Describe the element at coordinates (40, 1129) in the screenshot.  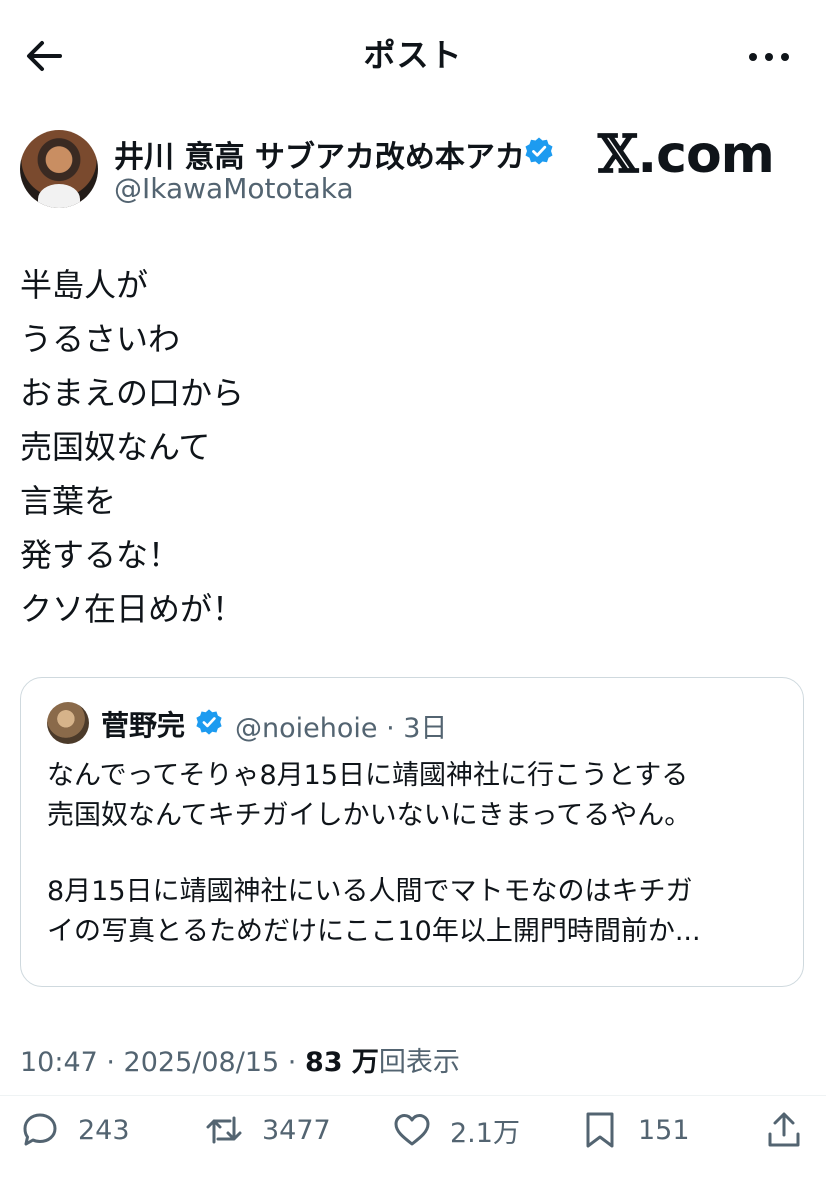
I see `reply-icon` at that location.